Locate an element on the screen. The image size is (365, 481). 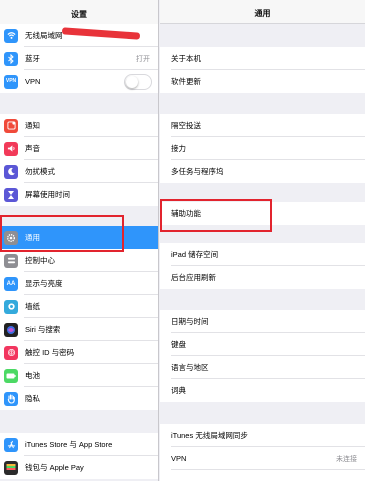
row-ipad-storage: iPad 储存空间 is located at coordinates (262, 254).